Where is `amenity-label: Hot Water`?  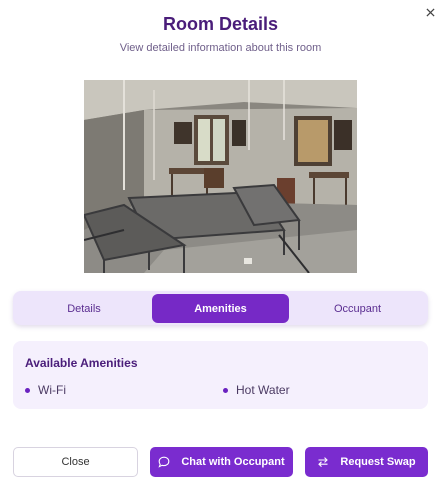
amenity-label: Hot Water is located at coordinates (263, 390).